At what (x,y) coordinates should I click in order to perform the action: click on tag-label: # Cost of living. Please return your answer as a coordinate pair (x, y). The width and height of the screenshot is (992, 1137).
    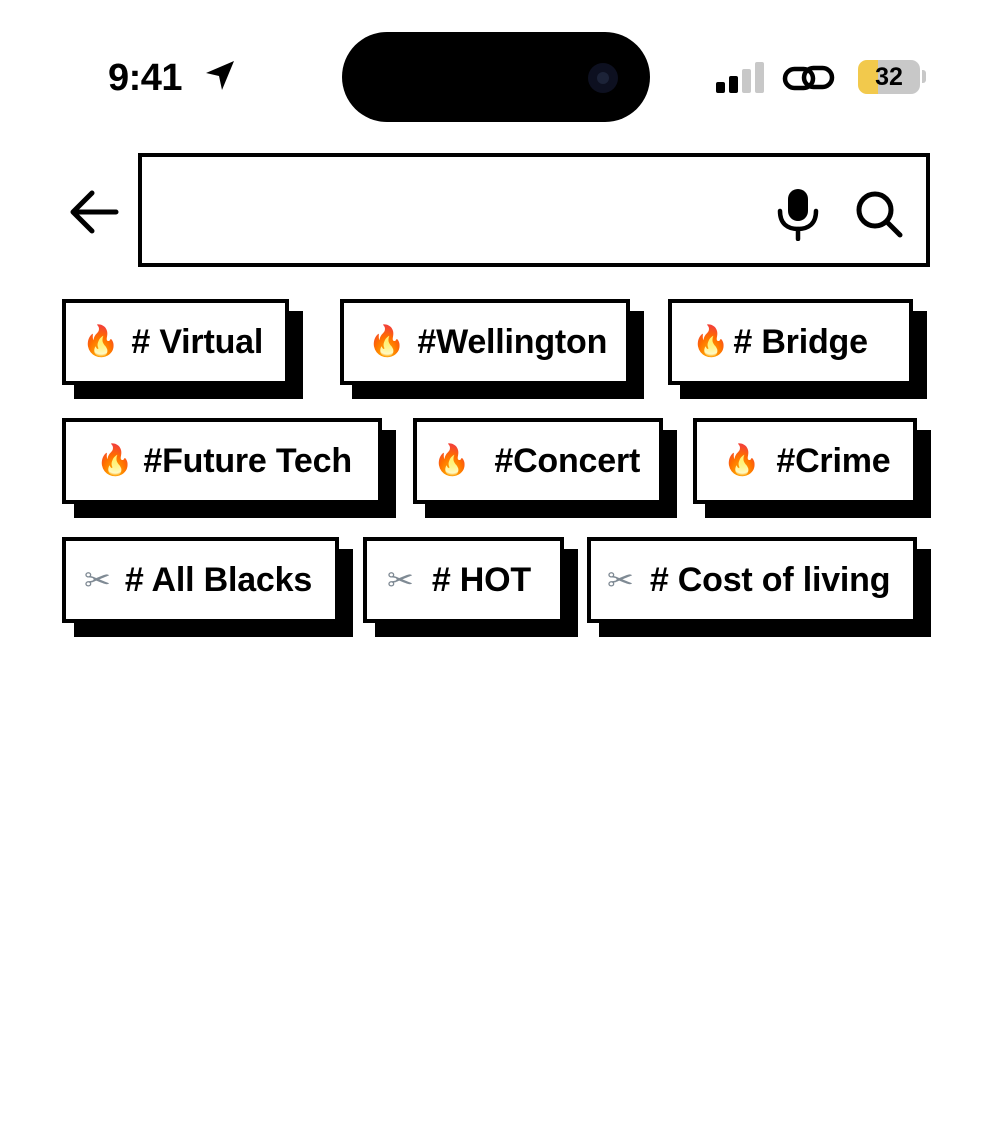
    Looking at the image, I should click on (770, 580).